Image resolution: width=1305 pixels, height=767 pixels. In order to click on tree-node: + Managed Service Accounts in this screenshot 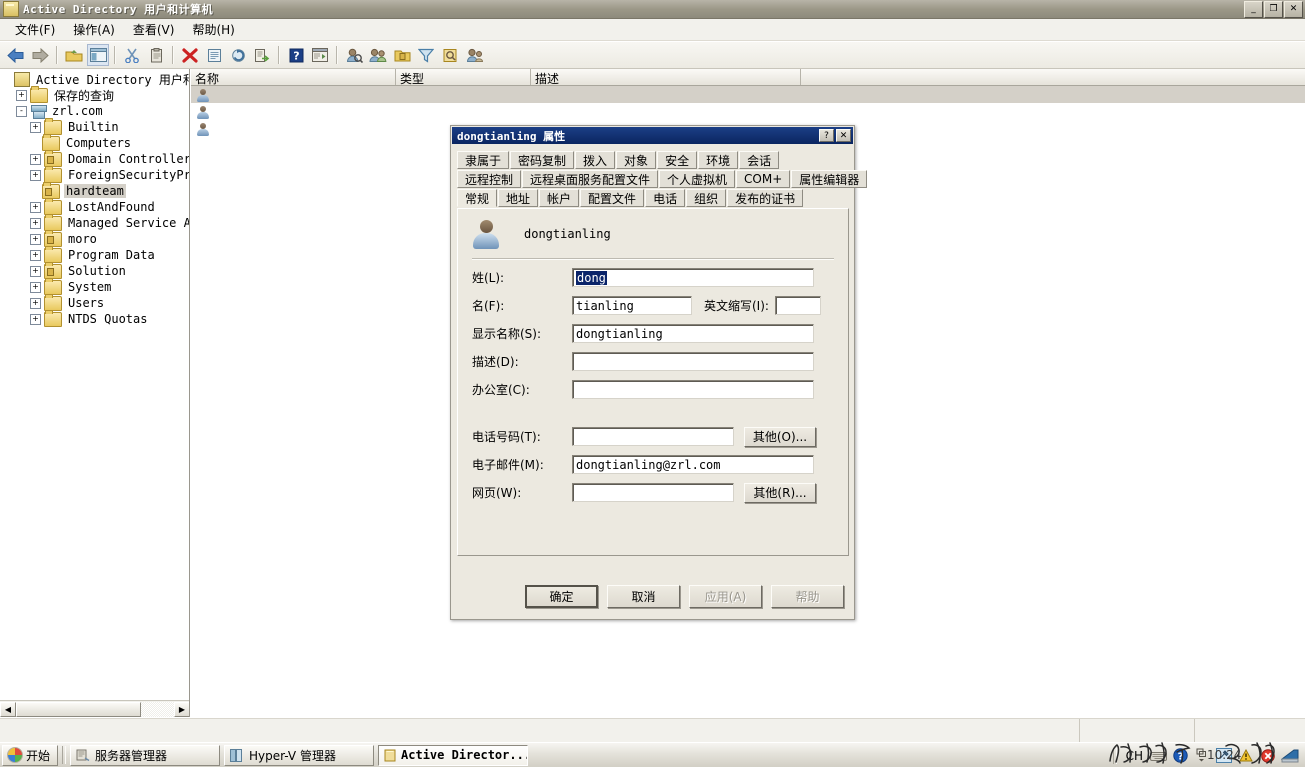, I will do `click(95, 222)`.